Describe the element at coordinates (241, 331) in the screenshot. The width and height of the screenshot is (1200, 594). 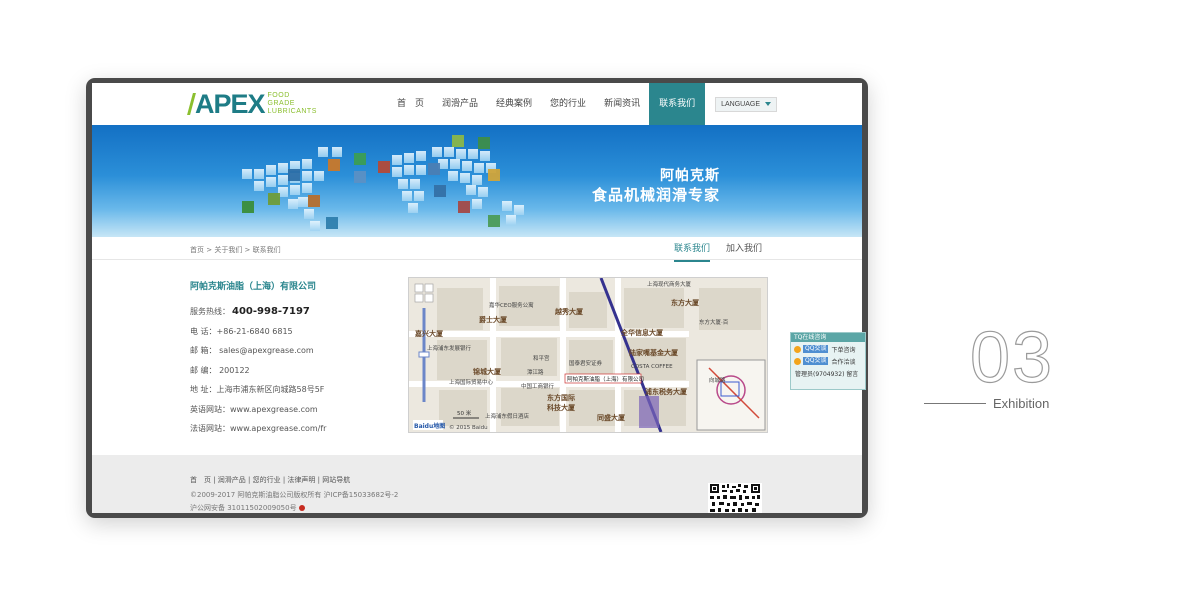
I see `tel-row: 电 话：+86-21-6840 6815` at that location.